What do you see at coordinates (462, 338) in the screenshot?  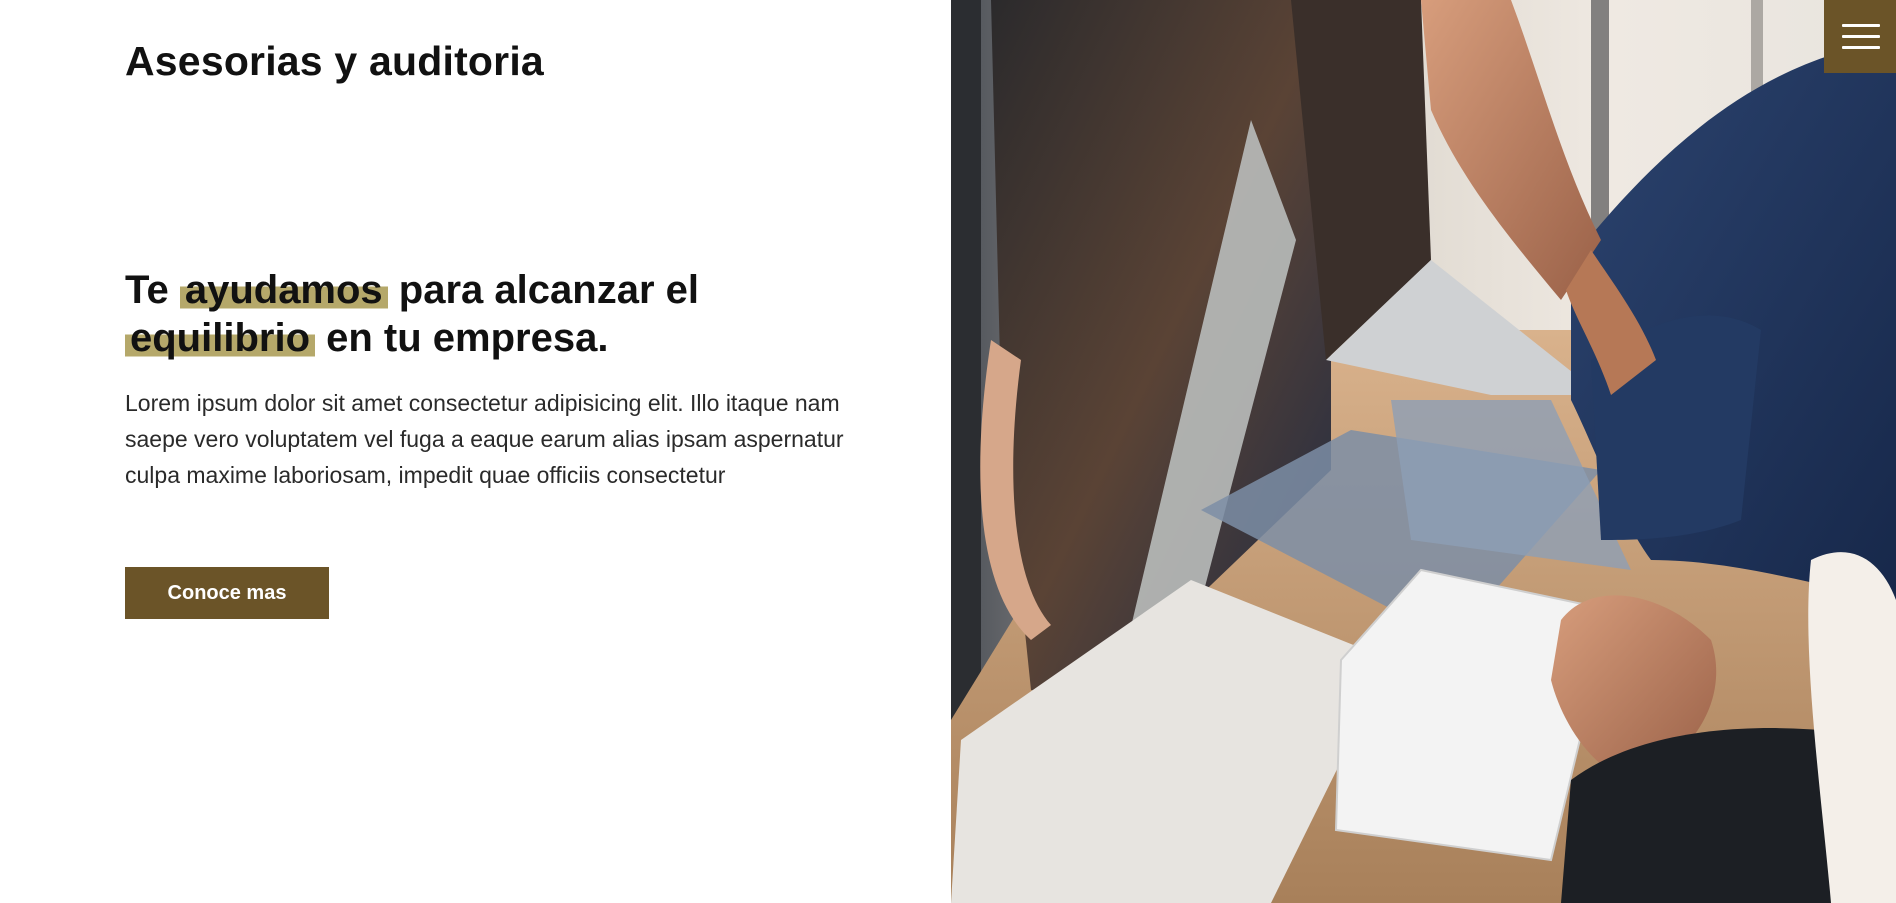 I see `hero-heading-text: en tu empresa.` at bounding box center [462, 338].